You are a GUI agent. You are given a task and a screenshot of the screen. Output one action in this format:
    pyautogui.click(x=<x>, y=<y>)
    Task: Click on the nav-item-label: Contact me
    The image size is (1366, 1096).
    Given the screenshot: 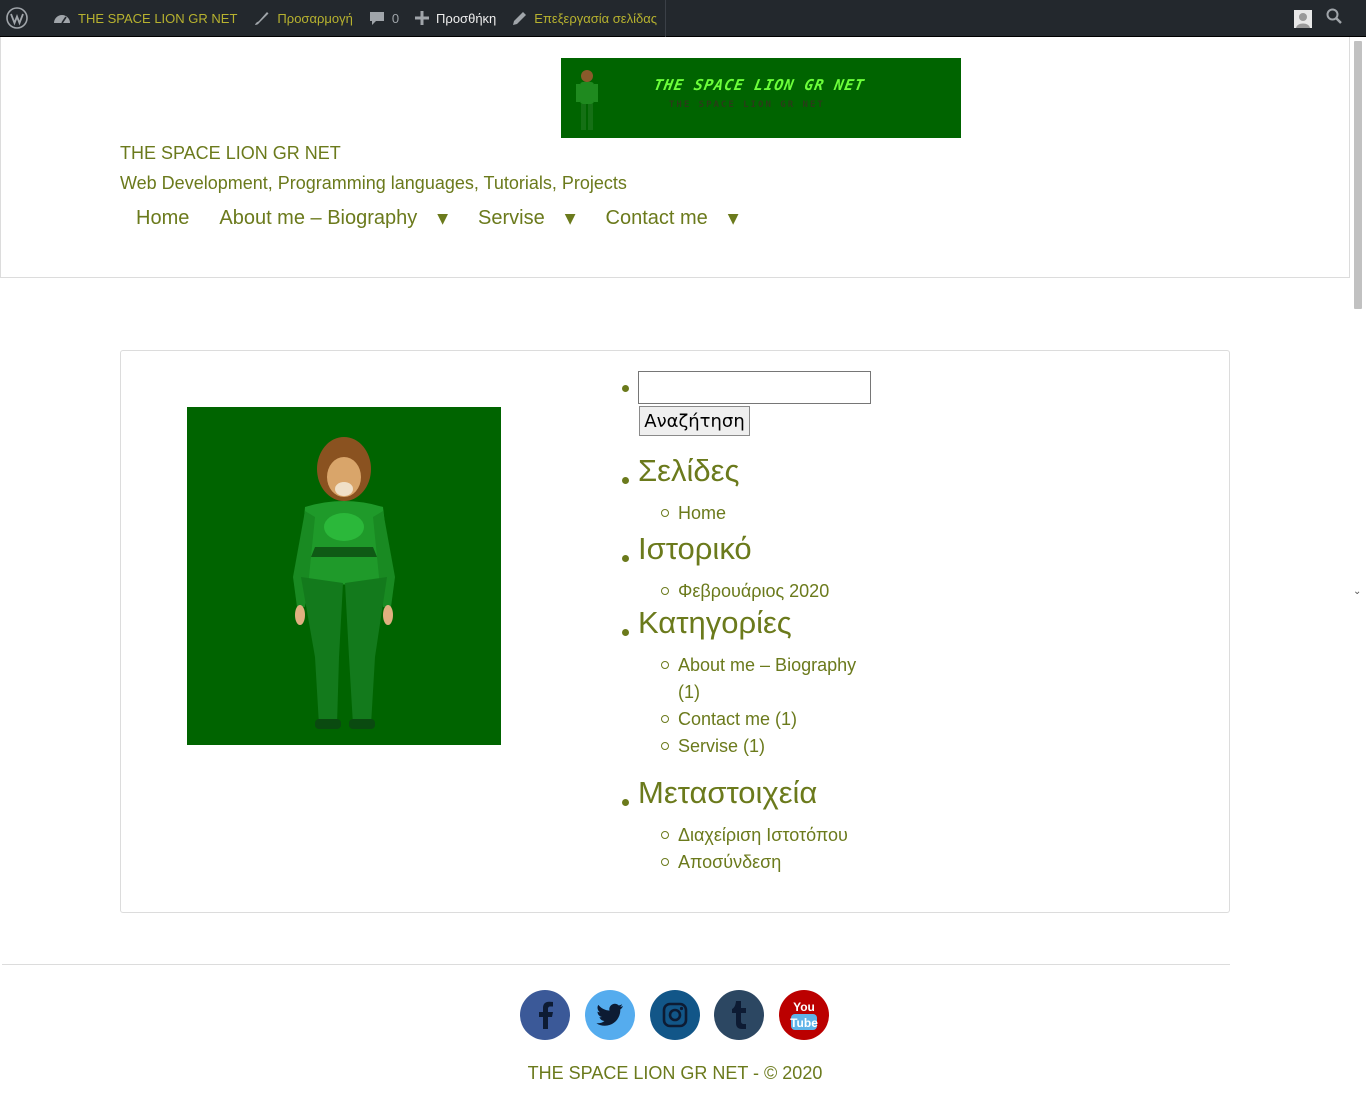 What is the action you would take?
    pyautogui.click(x=656, y=218)
    